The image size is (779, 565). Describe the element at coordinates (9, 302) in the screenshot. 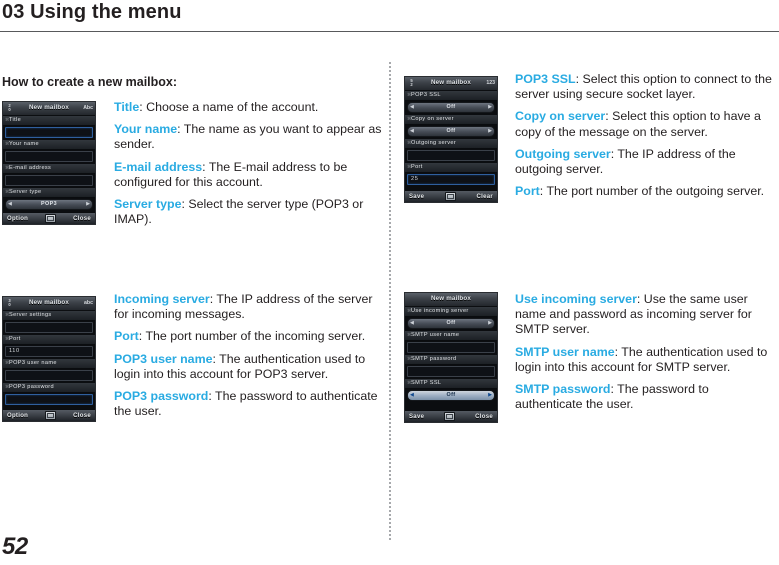

I see `lcd-page-indicator: 30` at that location.